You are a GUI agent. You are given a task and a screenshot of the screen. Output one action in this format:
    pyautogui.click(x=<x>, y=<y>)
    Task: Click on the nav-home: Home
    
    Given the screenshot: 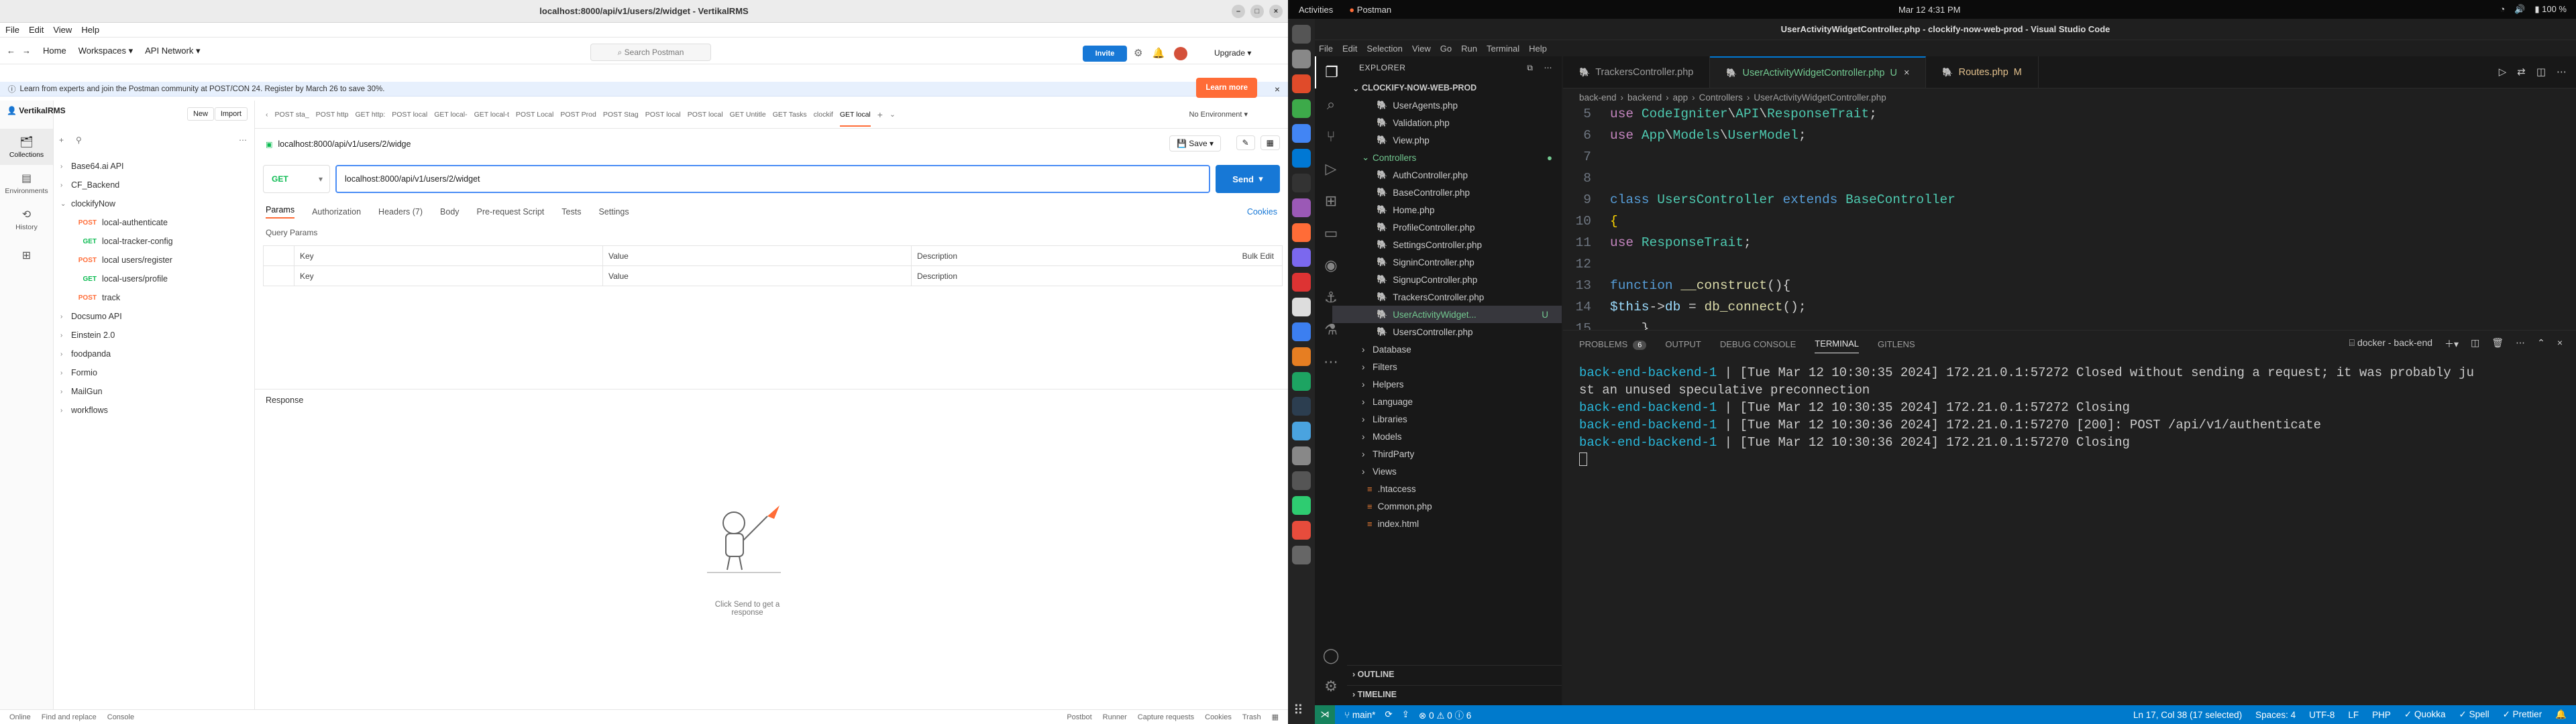 What is the action you would take?
    pyautogui.click(x=54, y=51)
    